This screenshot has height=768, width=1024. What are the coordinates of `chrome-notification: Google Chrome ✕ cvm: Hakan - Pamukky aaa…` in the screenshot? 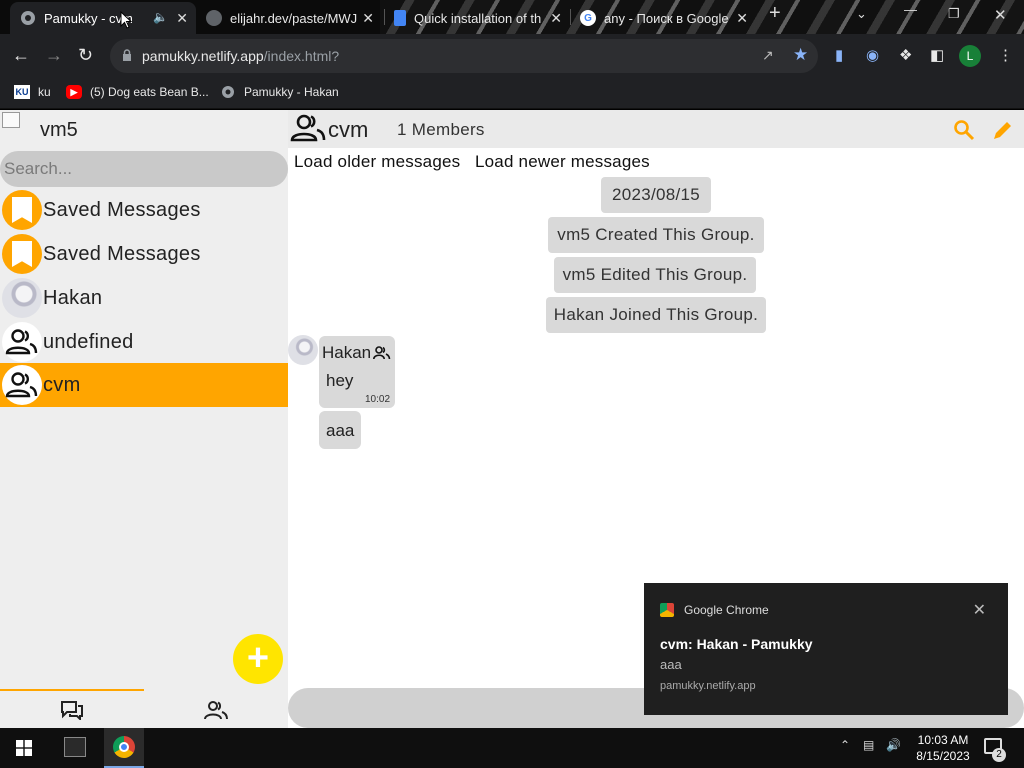 It's located at (826, 649).